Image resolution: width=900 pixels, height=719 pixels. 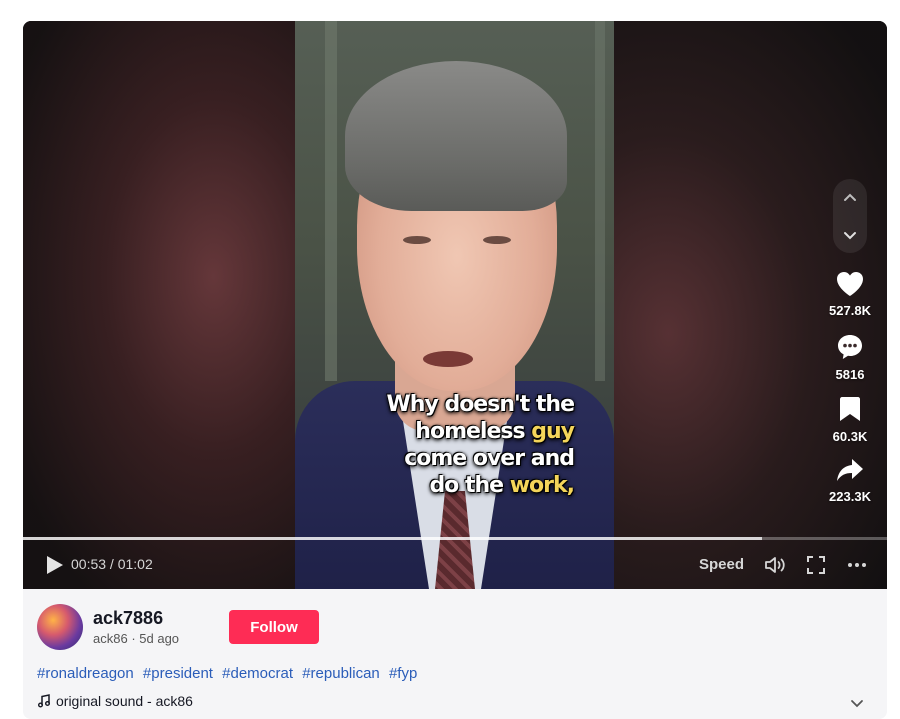 I want to click on play-icon, so click(x=54, y=565).